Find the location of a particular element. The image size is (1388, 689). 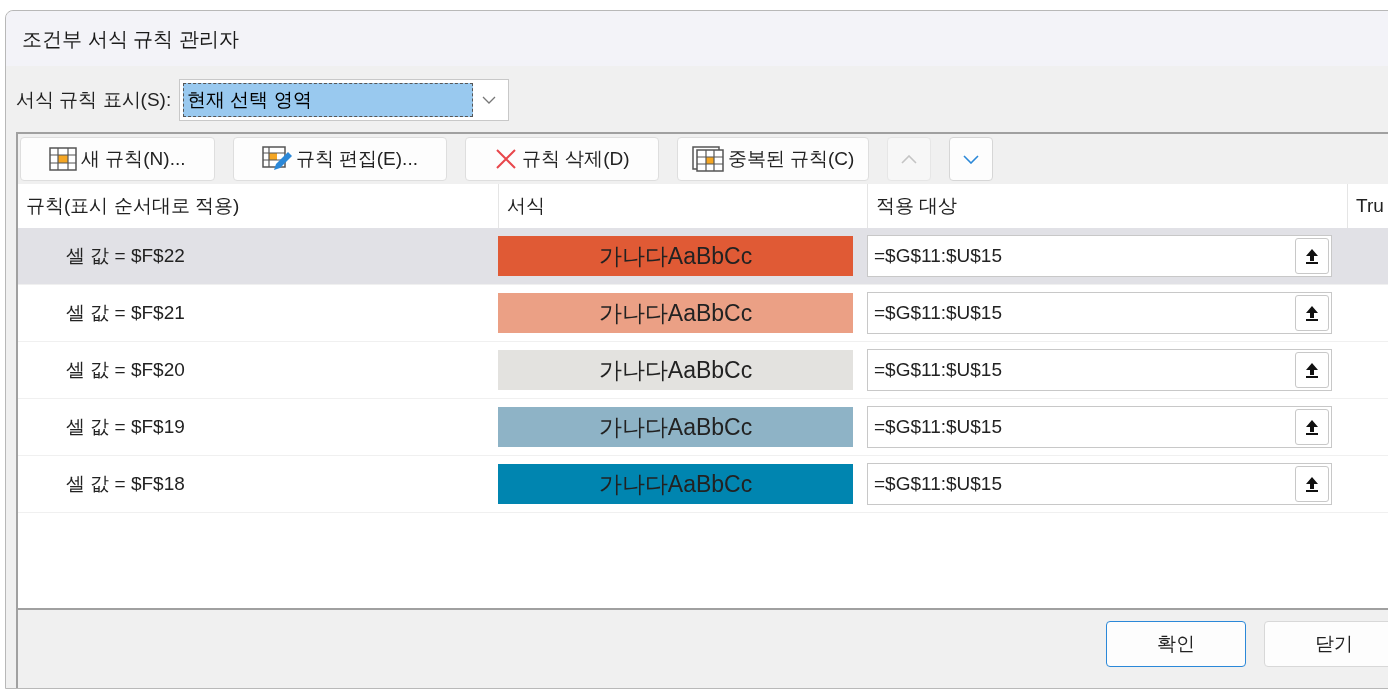

rule-cell-text: 셀 값 = $F$22 is located at coordinates (125, 255).